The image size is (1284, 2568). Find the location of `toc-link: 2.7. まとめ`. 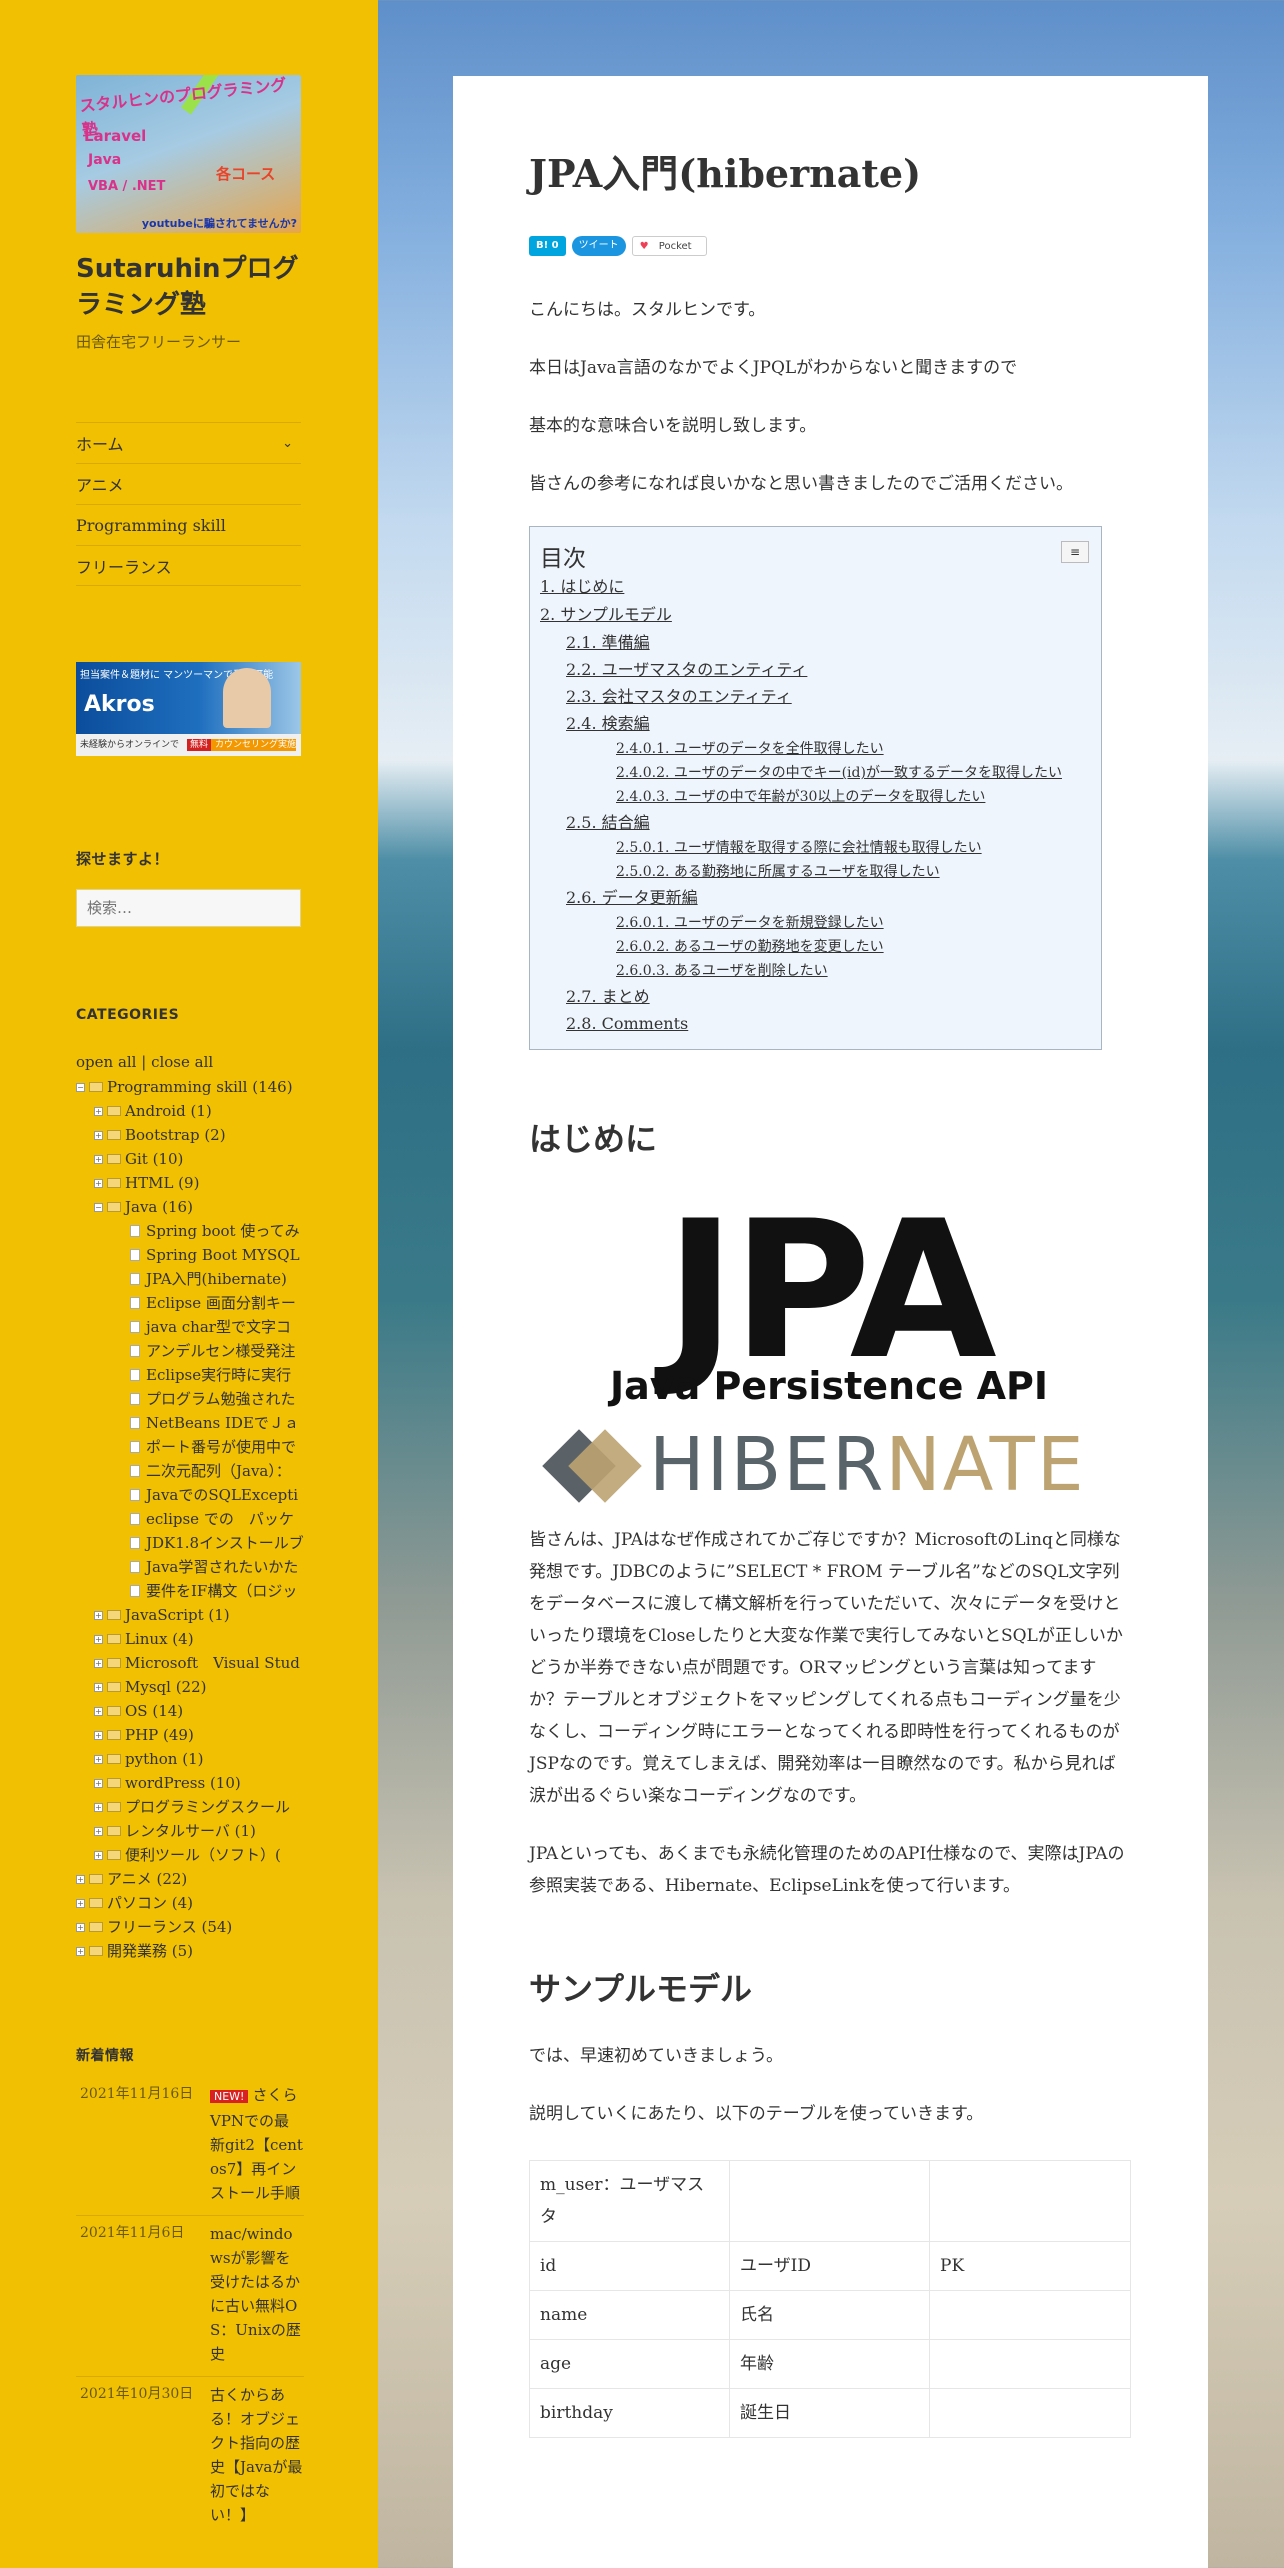

toc-link: 2.7. まとめ is located at coordinates (815, 996).